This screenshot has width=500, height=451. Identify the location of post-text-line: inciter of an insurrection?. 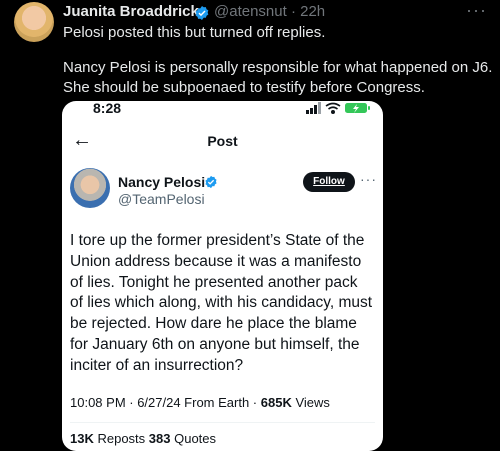
(157, 365).